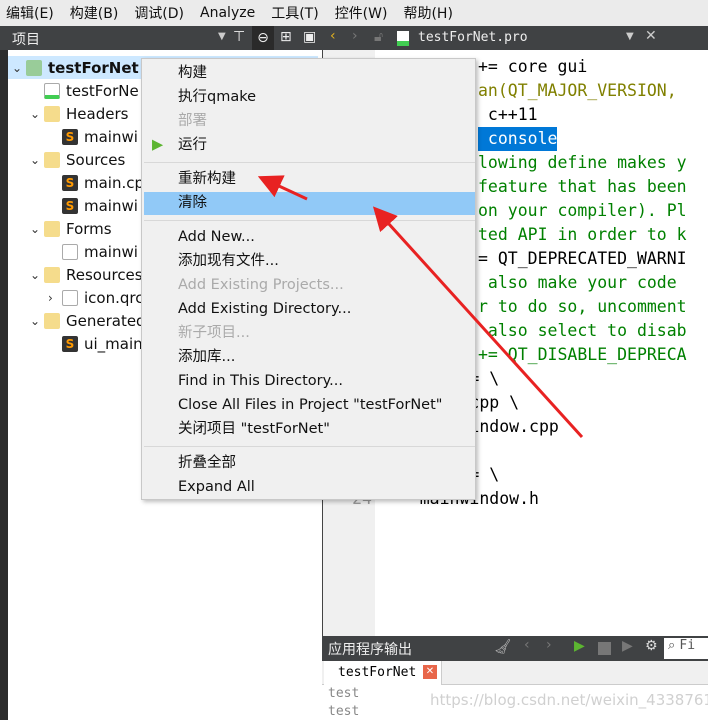 The image size is (708, 720). What do you see at coordinates (478, 322) in the screenshot?
I see `arrow-to-clean` at bounding box center [478, 322].